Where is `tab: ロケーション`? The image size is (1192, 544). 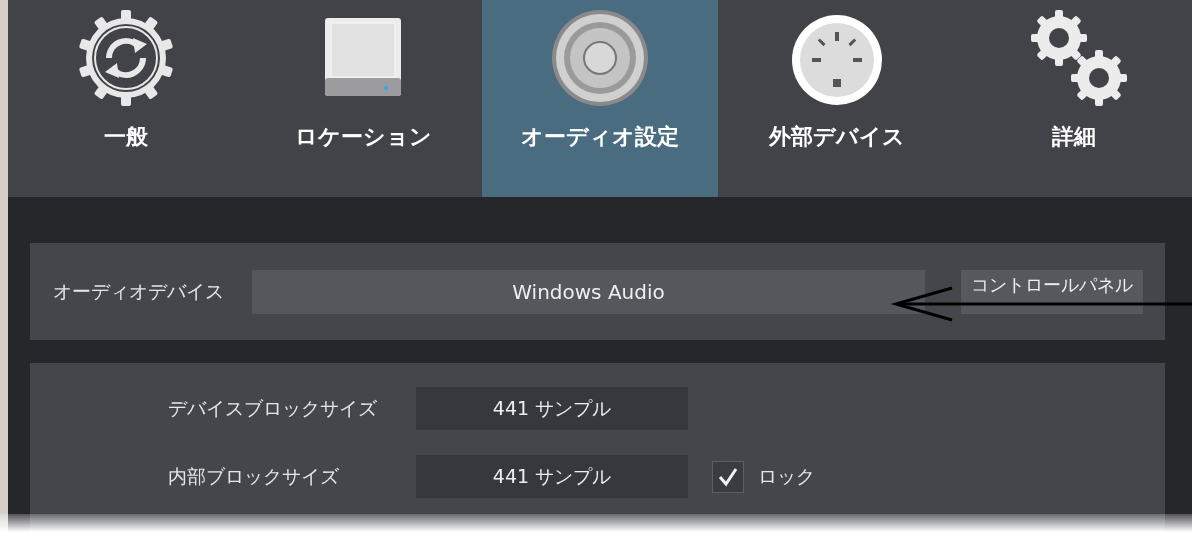
tab: ロケーション is located at coordinates (363, 98).